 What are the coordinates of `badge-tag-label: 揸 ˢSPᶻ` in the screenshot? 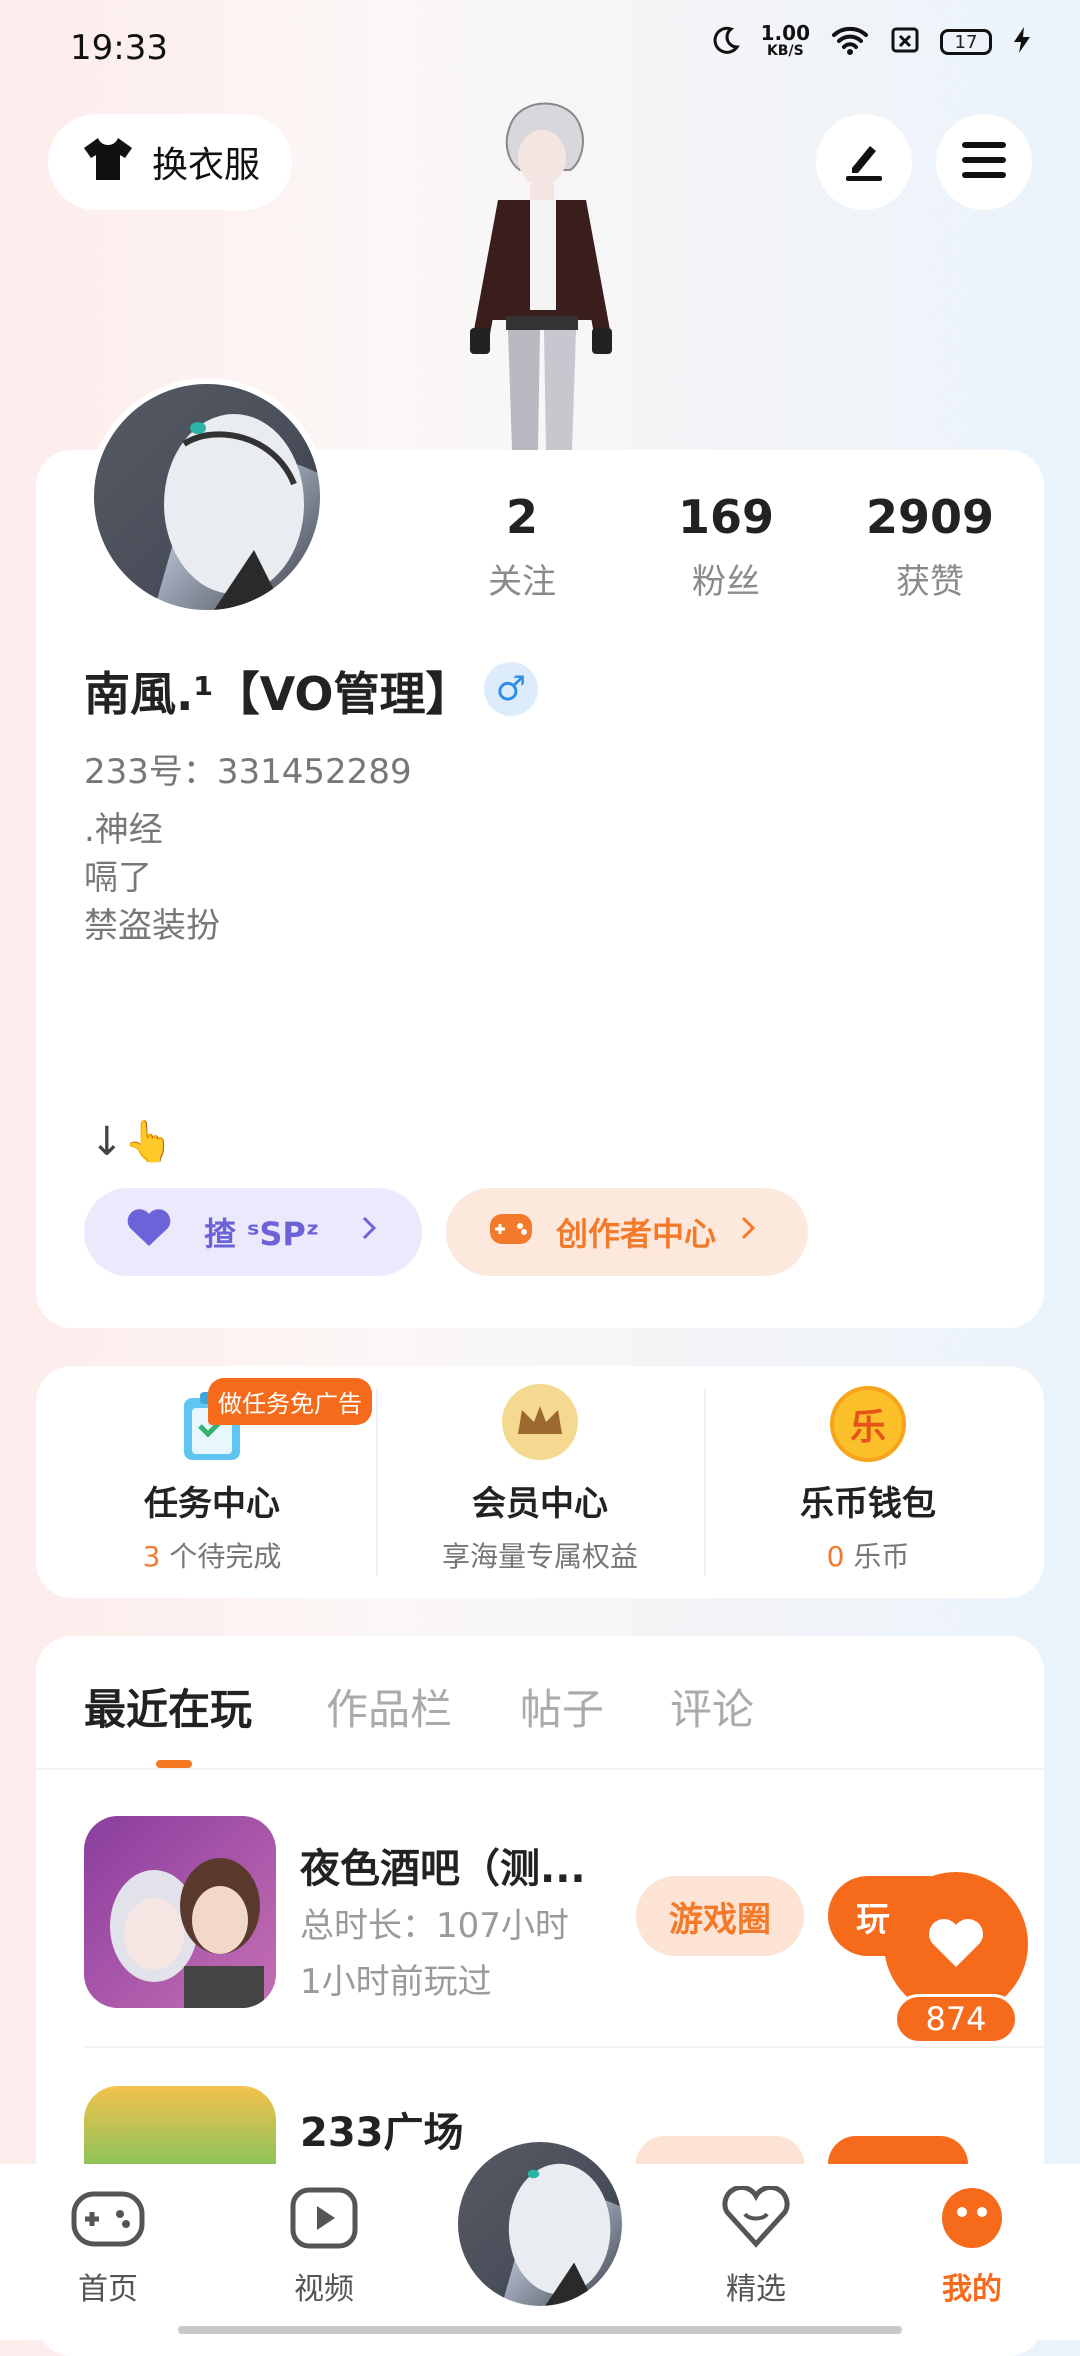 It's located at (262, 1234).